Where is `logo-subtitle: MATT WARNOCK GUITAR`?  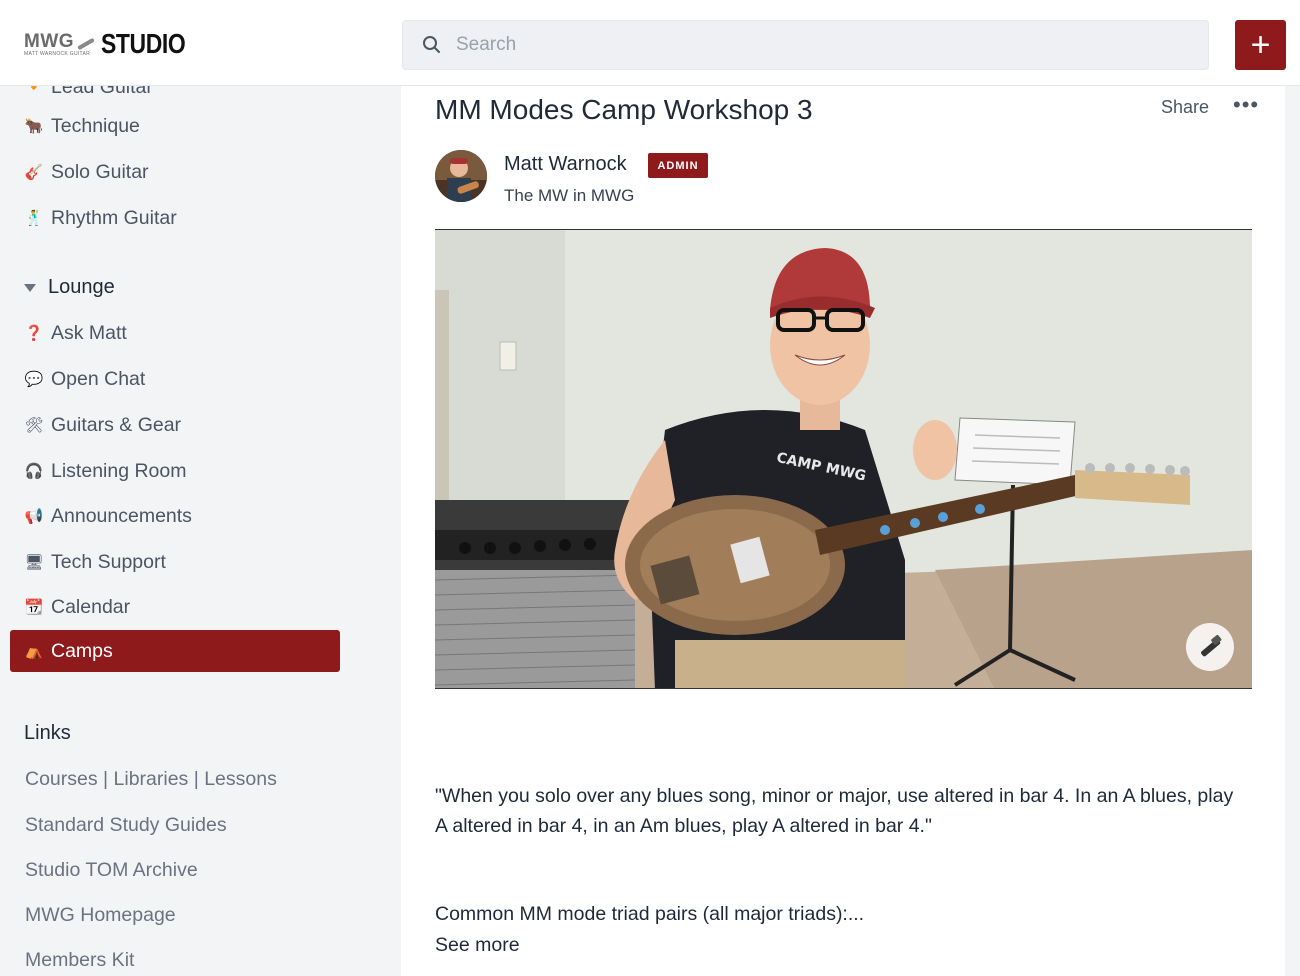 logo-subtitle: MATT WARNOCK GUITAR is located at coordinates (57, 54).